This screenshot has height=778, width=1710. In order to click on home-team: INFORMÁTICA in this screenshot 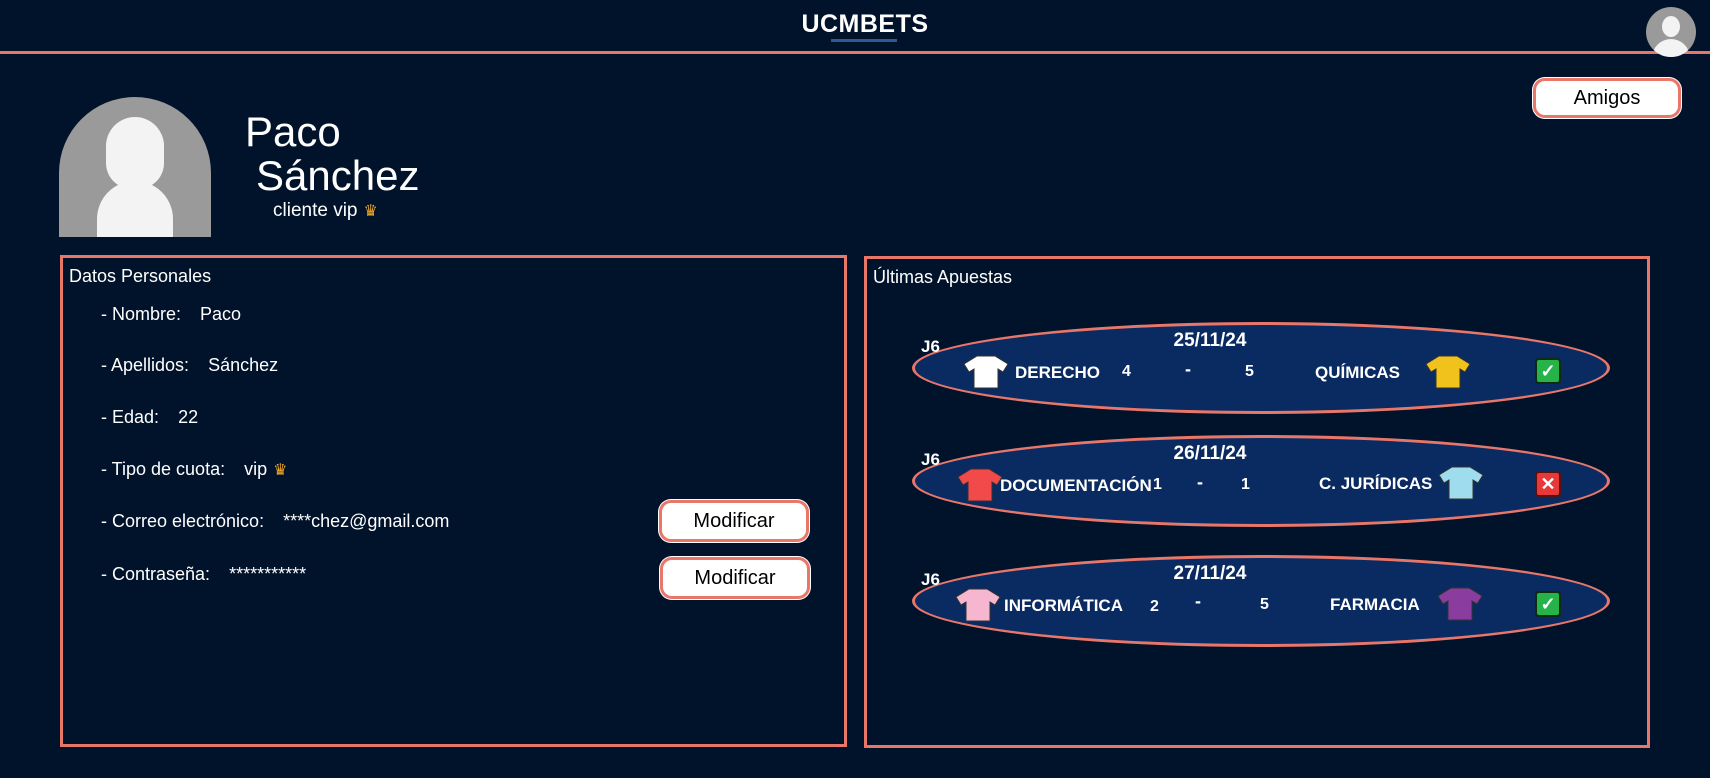, I will do `click(1063, 605)`.